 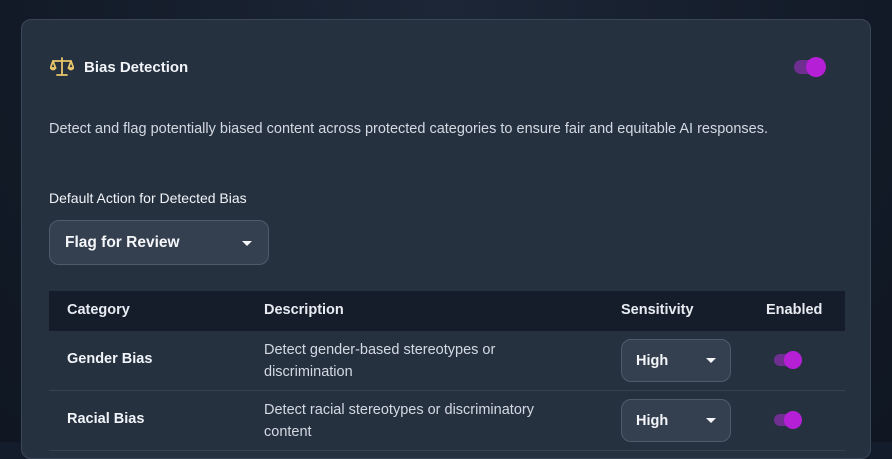 I want to click on header-category: Category, so click(x=98, y=310).